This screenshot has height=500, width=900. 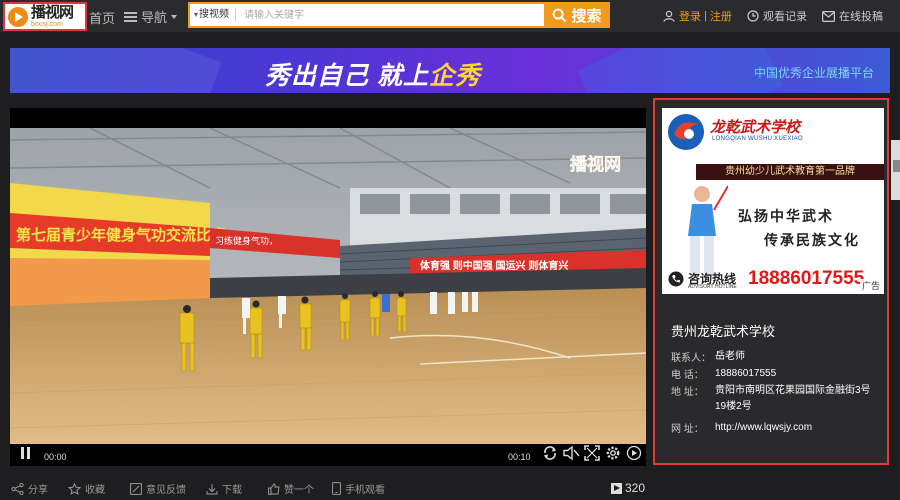 I want to click on settings-button, so click(x=613, y=454).